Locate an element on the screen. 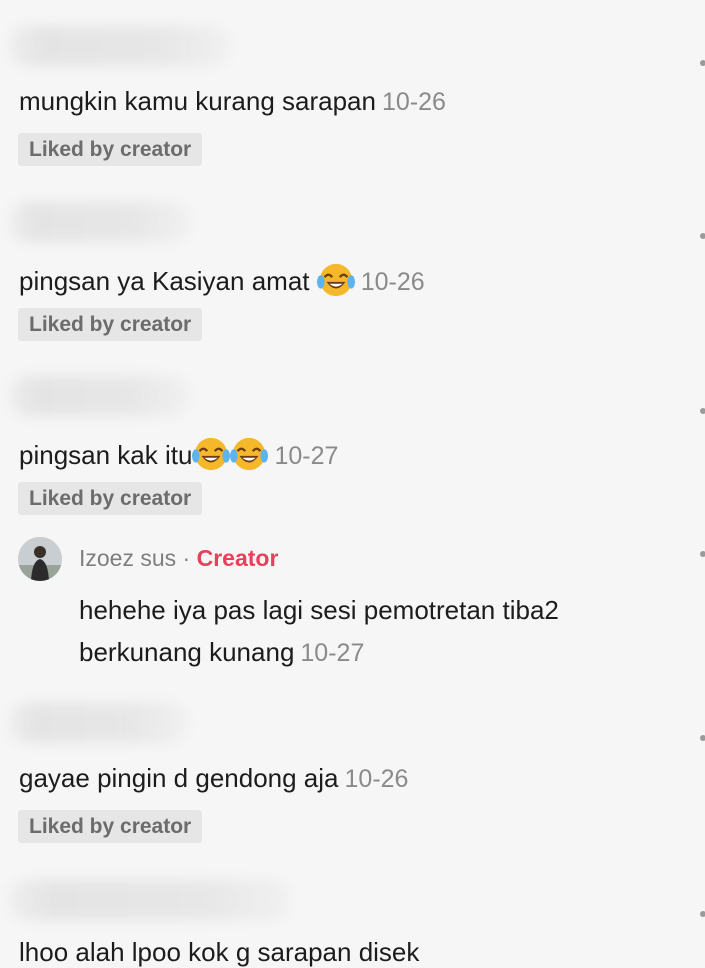 This screenshot has height=968, width=705. comment-text: pingsan kak itu 10-27 is located at coordinates (178, 454).